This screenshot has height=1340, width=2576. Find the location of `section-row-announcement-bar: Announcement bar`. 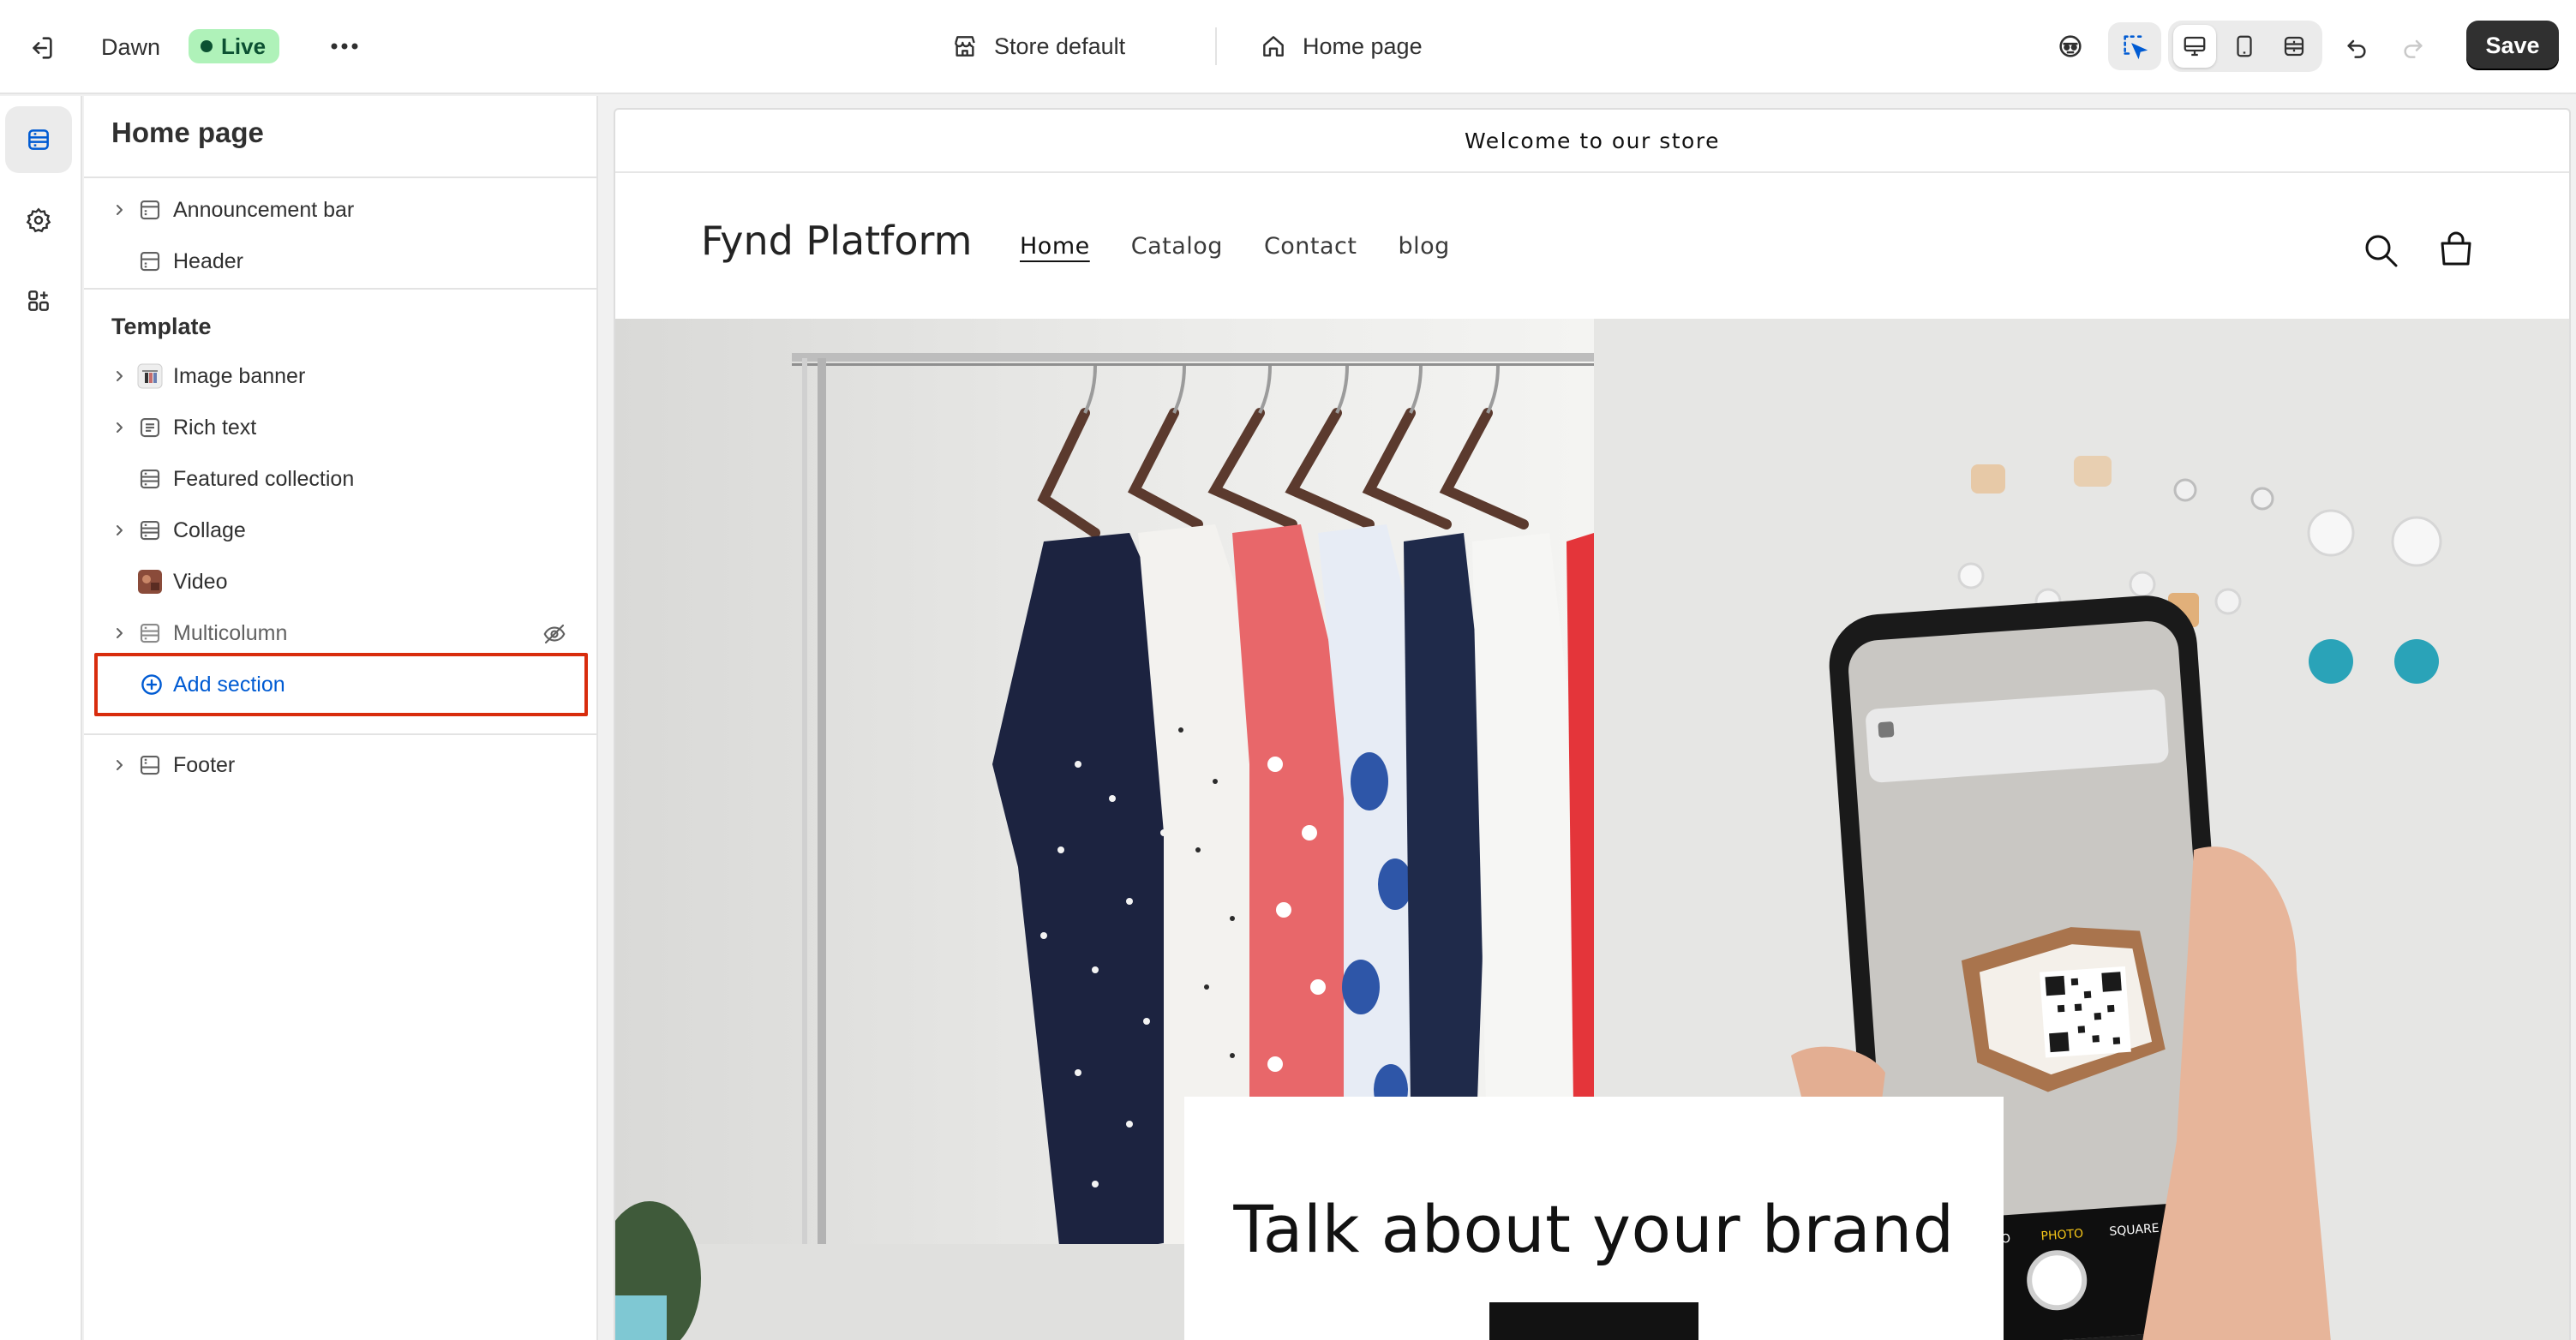

section-row-announcement-bar: Announcement bar is located at coordinates (341, 210).